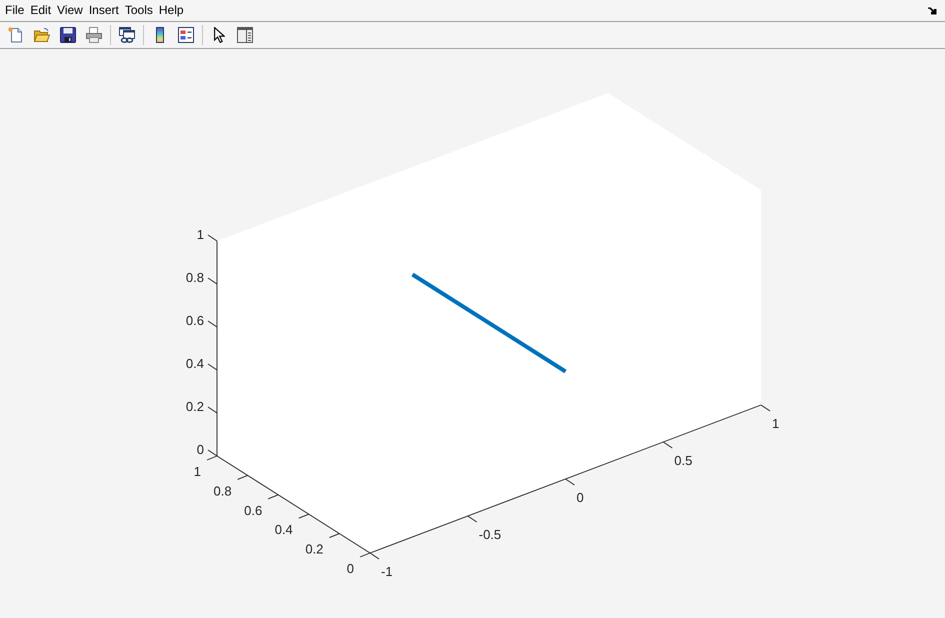 This screenshot has height=618, width=945. What do you see at coordinates (387, 571) in the screenshot?
I see `x-tick-label: -1` at bounding box center [387, 571].